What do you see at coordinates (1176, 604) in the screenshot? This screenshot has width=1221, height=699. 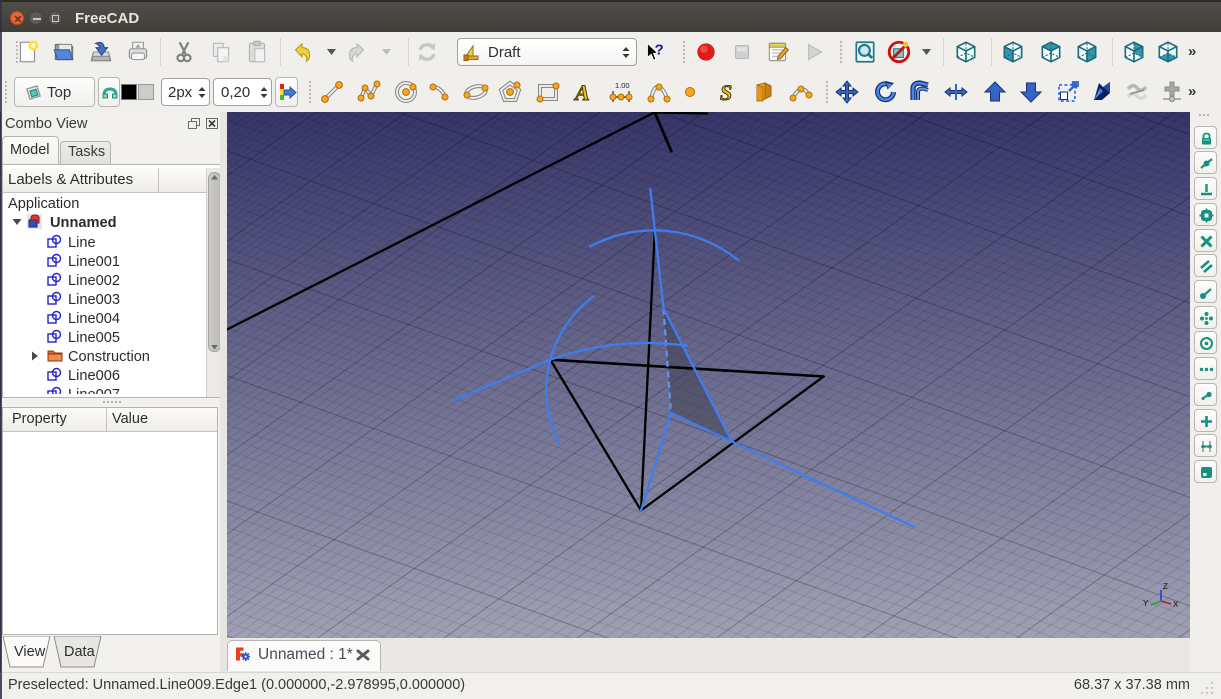 I see `svg-text: X` at bounding box center [1176, 604].